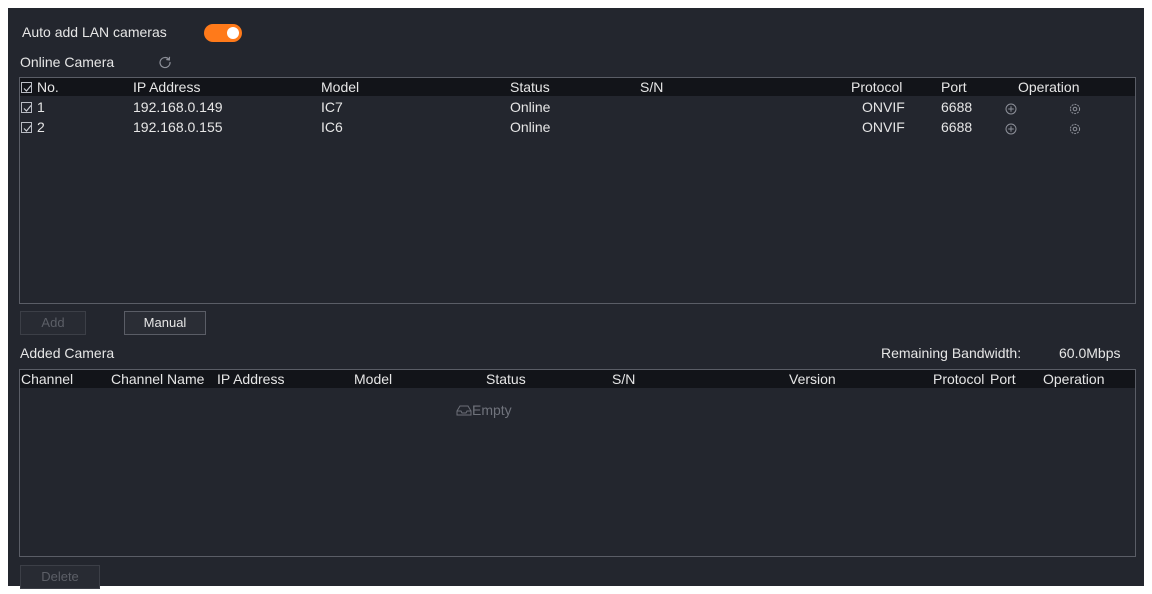 The width and height of the screenshot is (1152, 594). Describe the element at coordinates (464, 410) in the screenshot. I see `empty-icon` at that location.